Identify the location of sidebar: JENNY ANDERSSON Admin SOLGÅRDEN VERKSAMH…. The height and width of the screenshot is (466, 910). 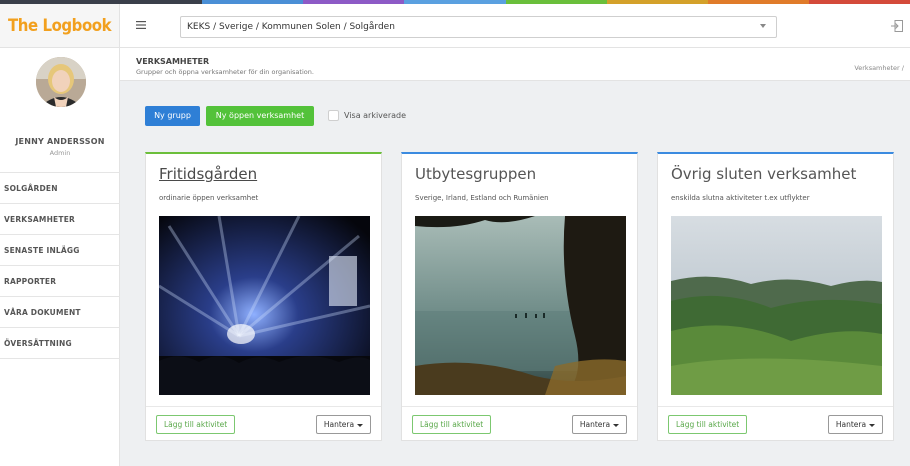
(60, 257).